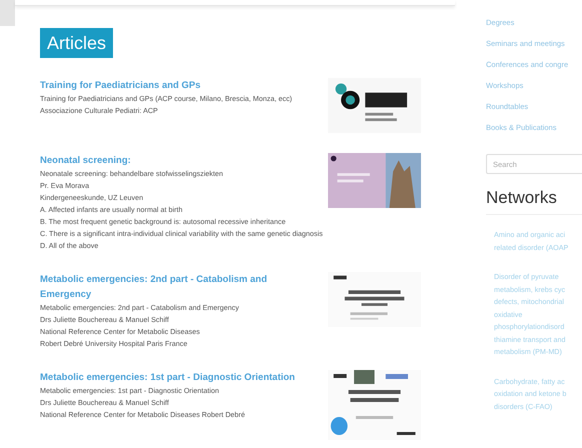  Describe the element at coordinates (180, 287) in the screenshot. I see `article-title: Metabolic emergencies: 2nd part - Catabolism and Emergency` at that location.